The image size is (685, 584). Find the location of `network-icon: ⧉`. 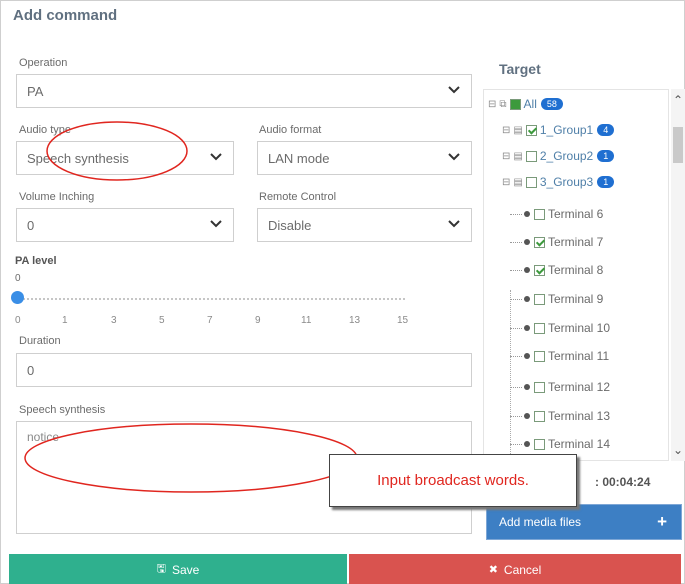

network-icon: ⧉ is located at coordinates (503, 104).